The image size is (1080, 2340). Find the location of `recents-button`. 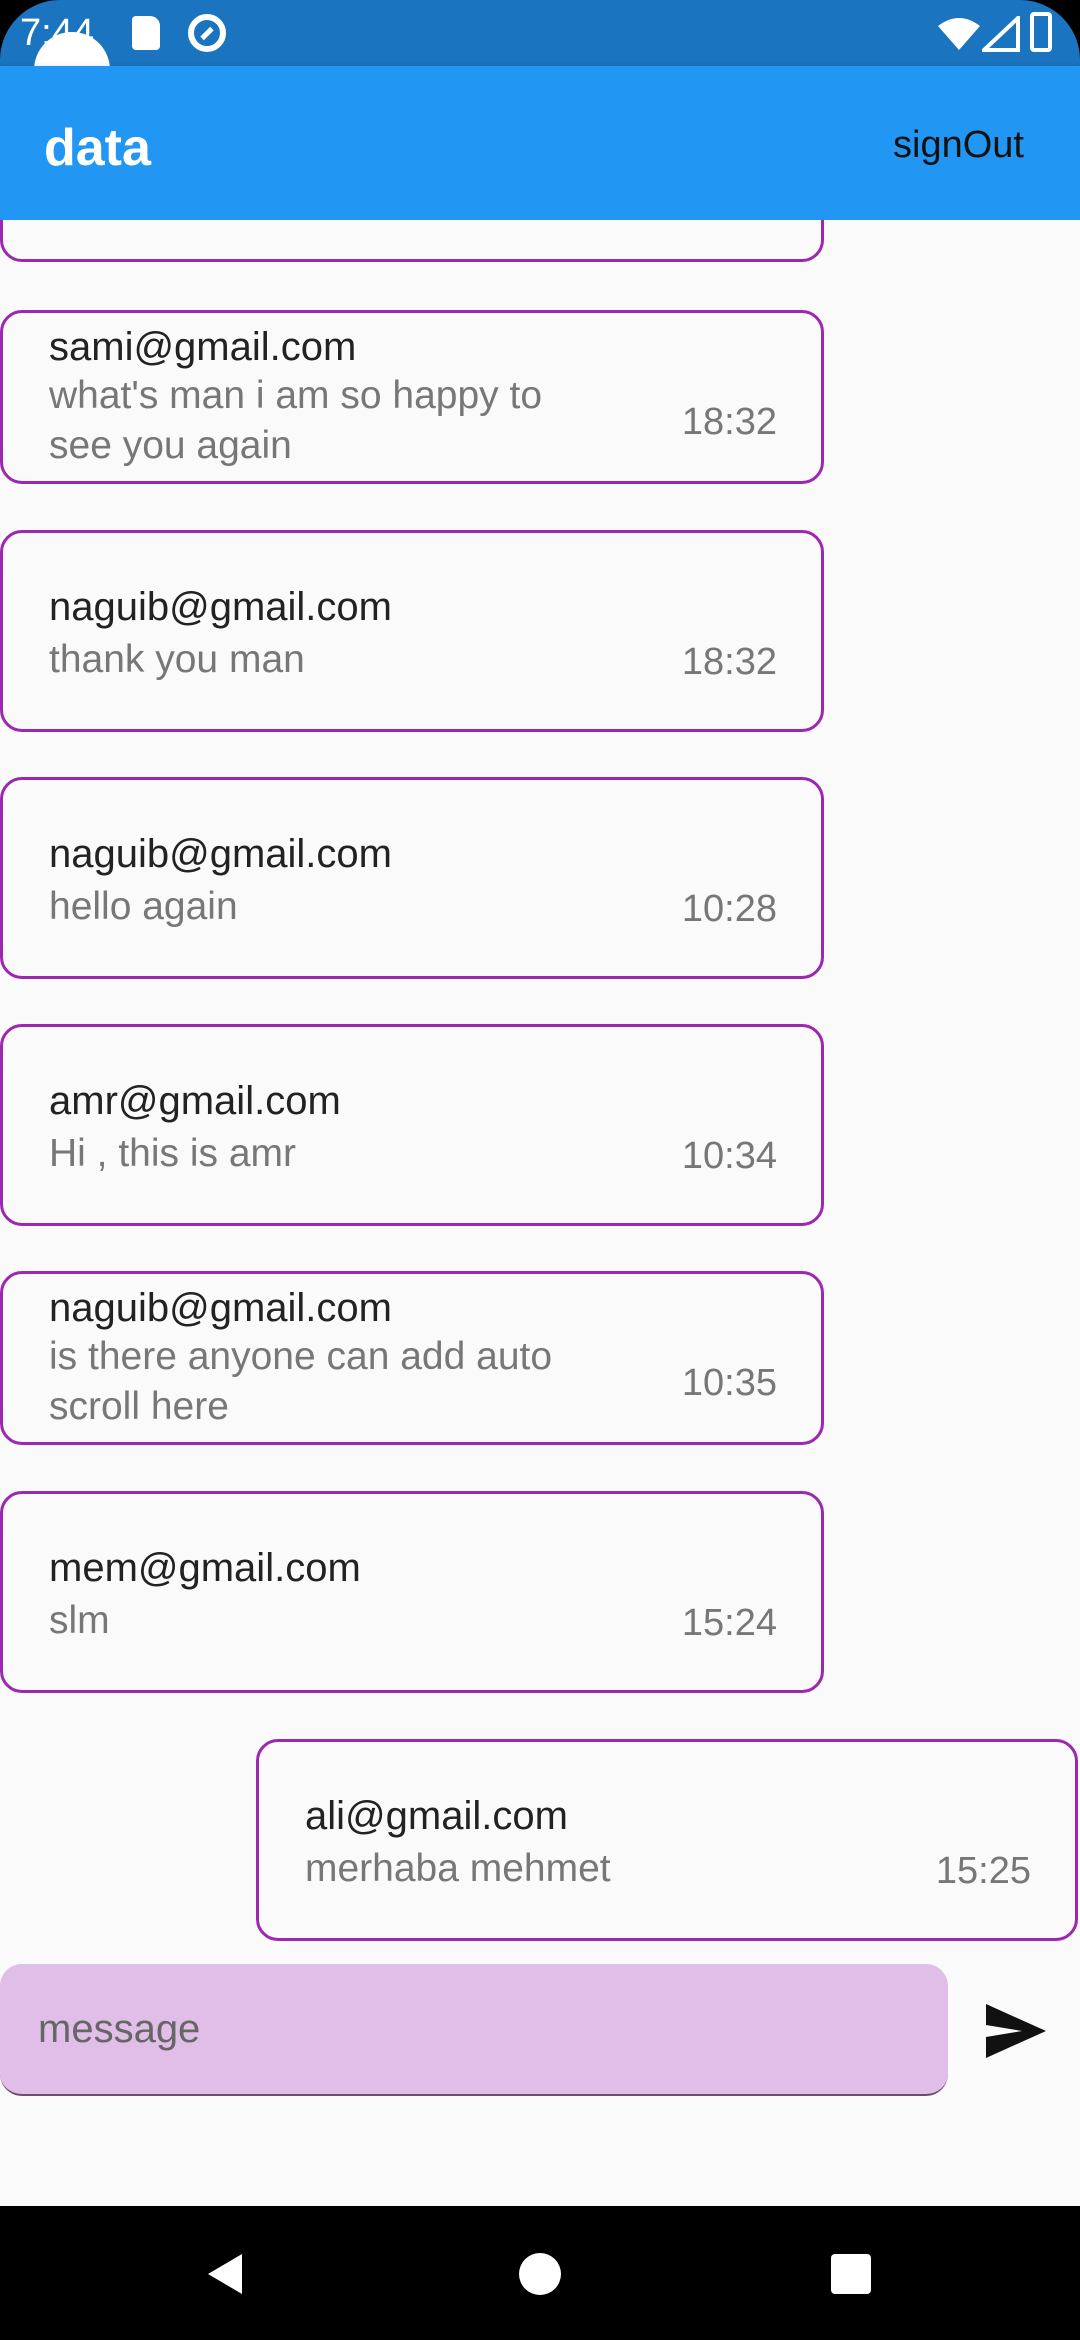

recents-button is located at coordinates (850, 2273).